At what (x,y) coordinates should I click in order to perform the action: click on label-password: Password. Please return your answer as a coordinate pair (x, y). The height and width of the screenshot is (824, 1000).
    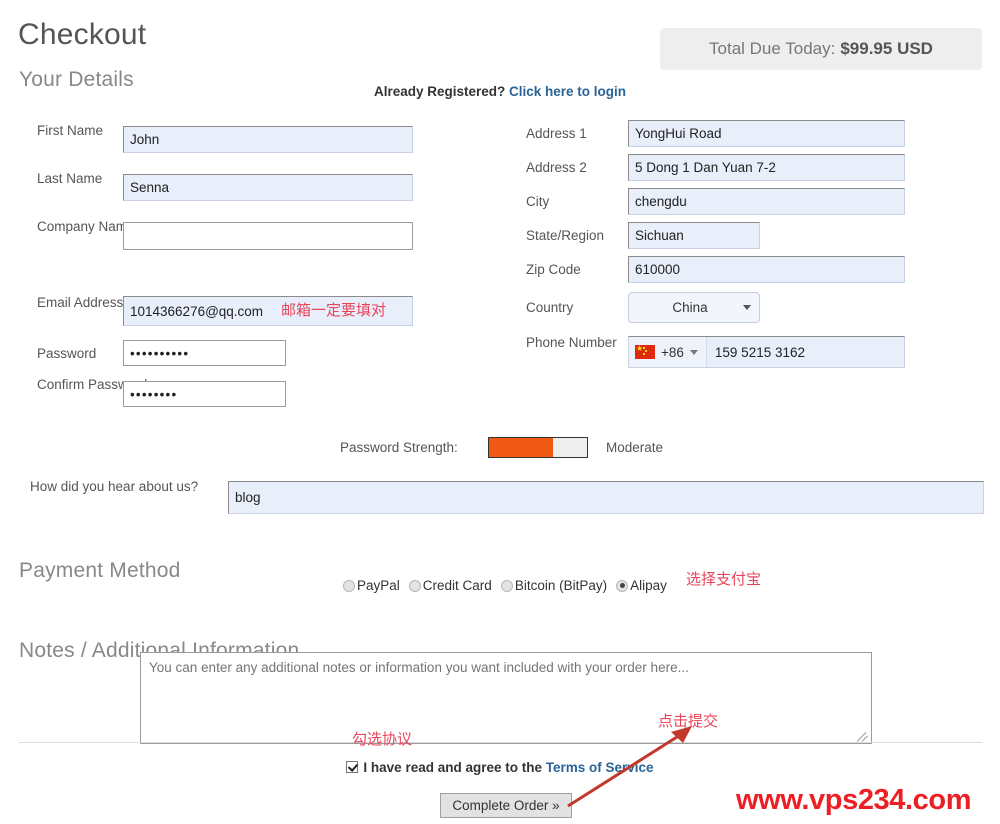
    Looking at the image, I should click on (67, 353).